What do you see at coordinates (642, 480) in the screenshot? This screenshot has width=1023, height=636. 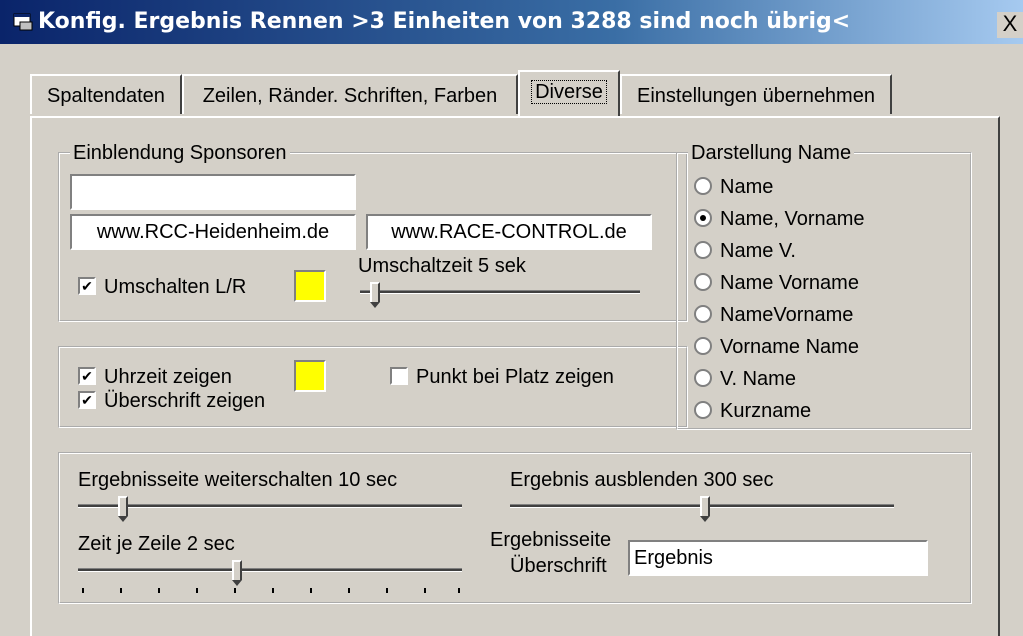 I see `ausblenden-label: Ergebnis ausblenden 300 sec` at bounding box center [642, 480].